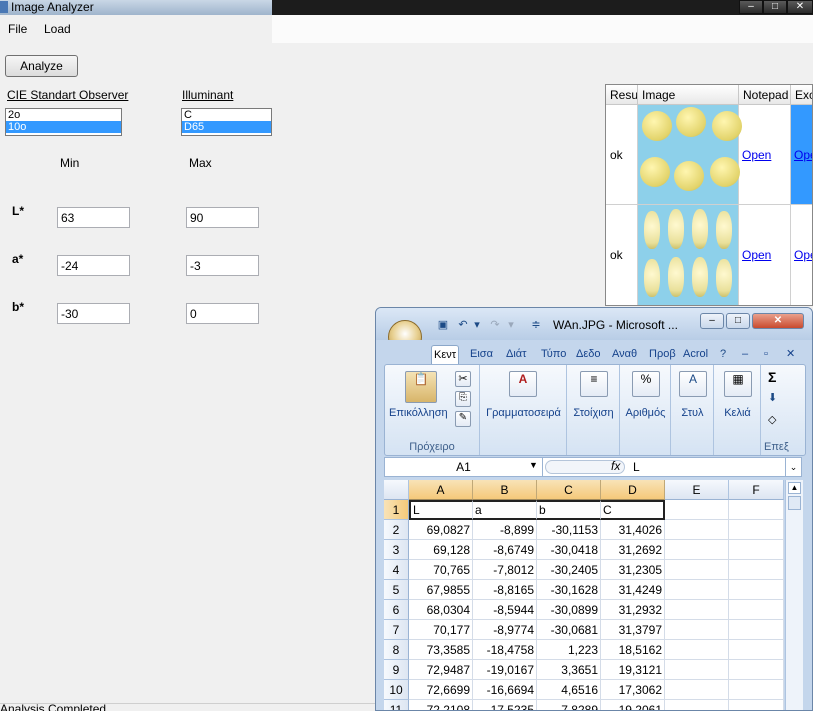  Describe the element at coordinates (794, 595) in the screenshot. I see `vertical-scrollbar: ▲` at that location.